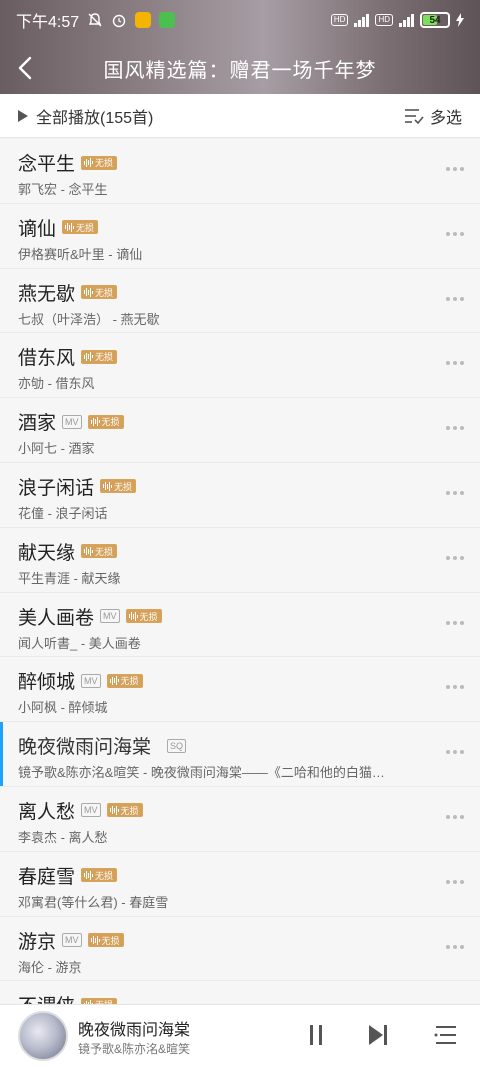 The width and height of the screenshot is (480, 1067). What do you see at coordinates (240, 171) in the screenshot?
I see `song-row: 念平生 无损 郭飞宏 - 念平生` at bounding box center [240, 171].